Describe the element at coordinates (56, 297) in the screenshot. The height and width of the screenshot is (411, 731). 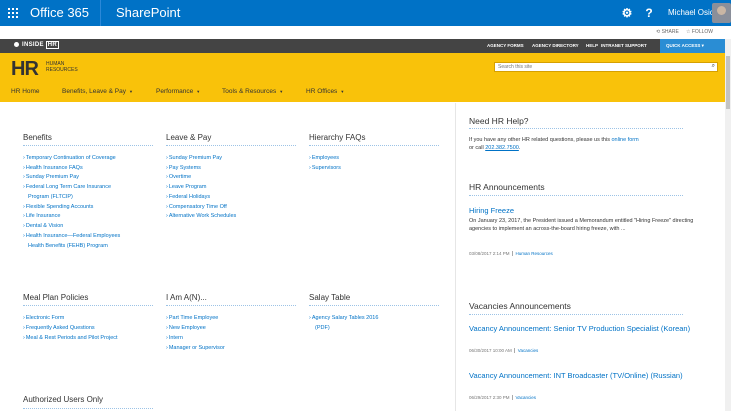
I see `meal-plan-title: Meal Plan Policies` at that location.